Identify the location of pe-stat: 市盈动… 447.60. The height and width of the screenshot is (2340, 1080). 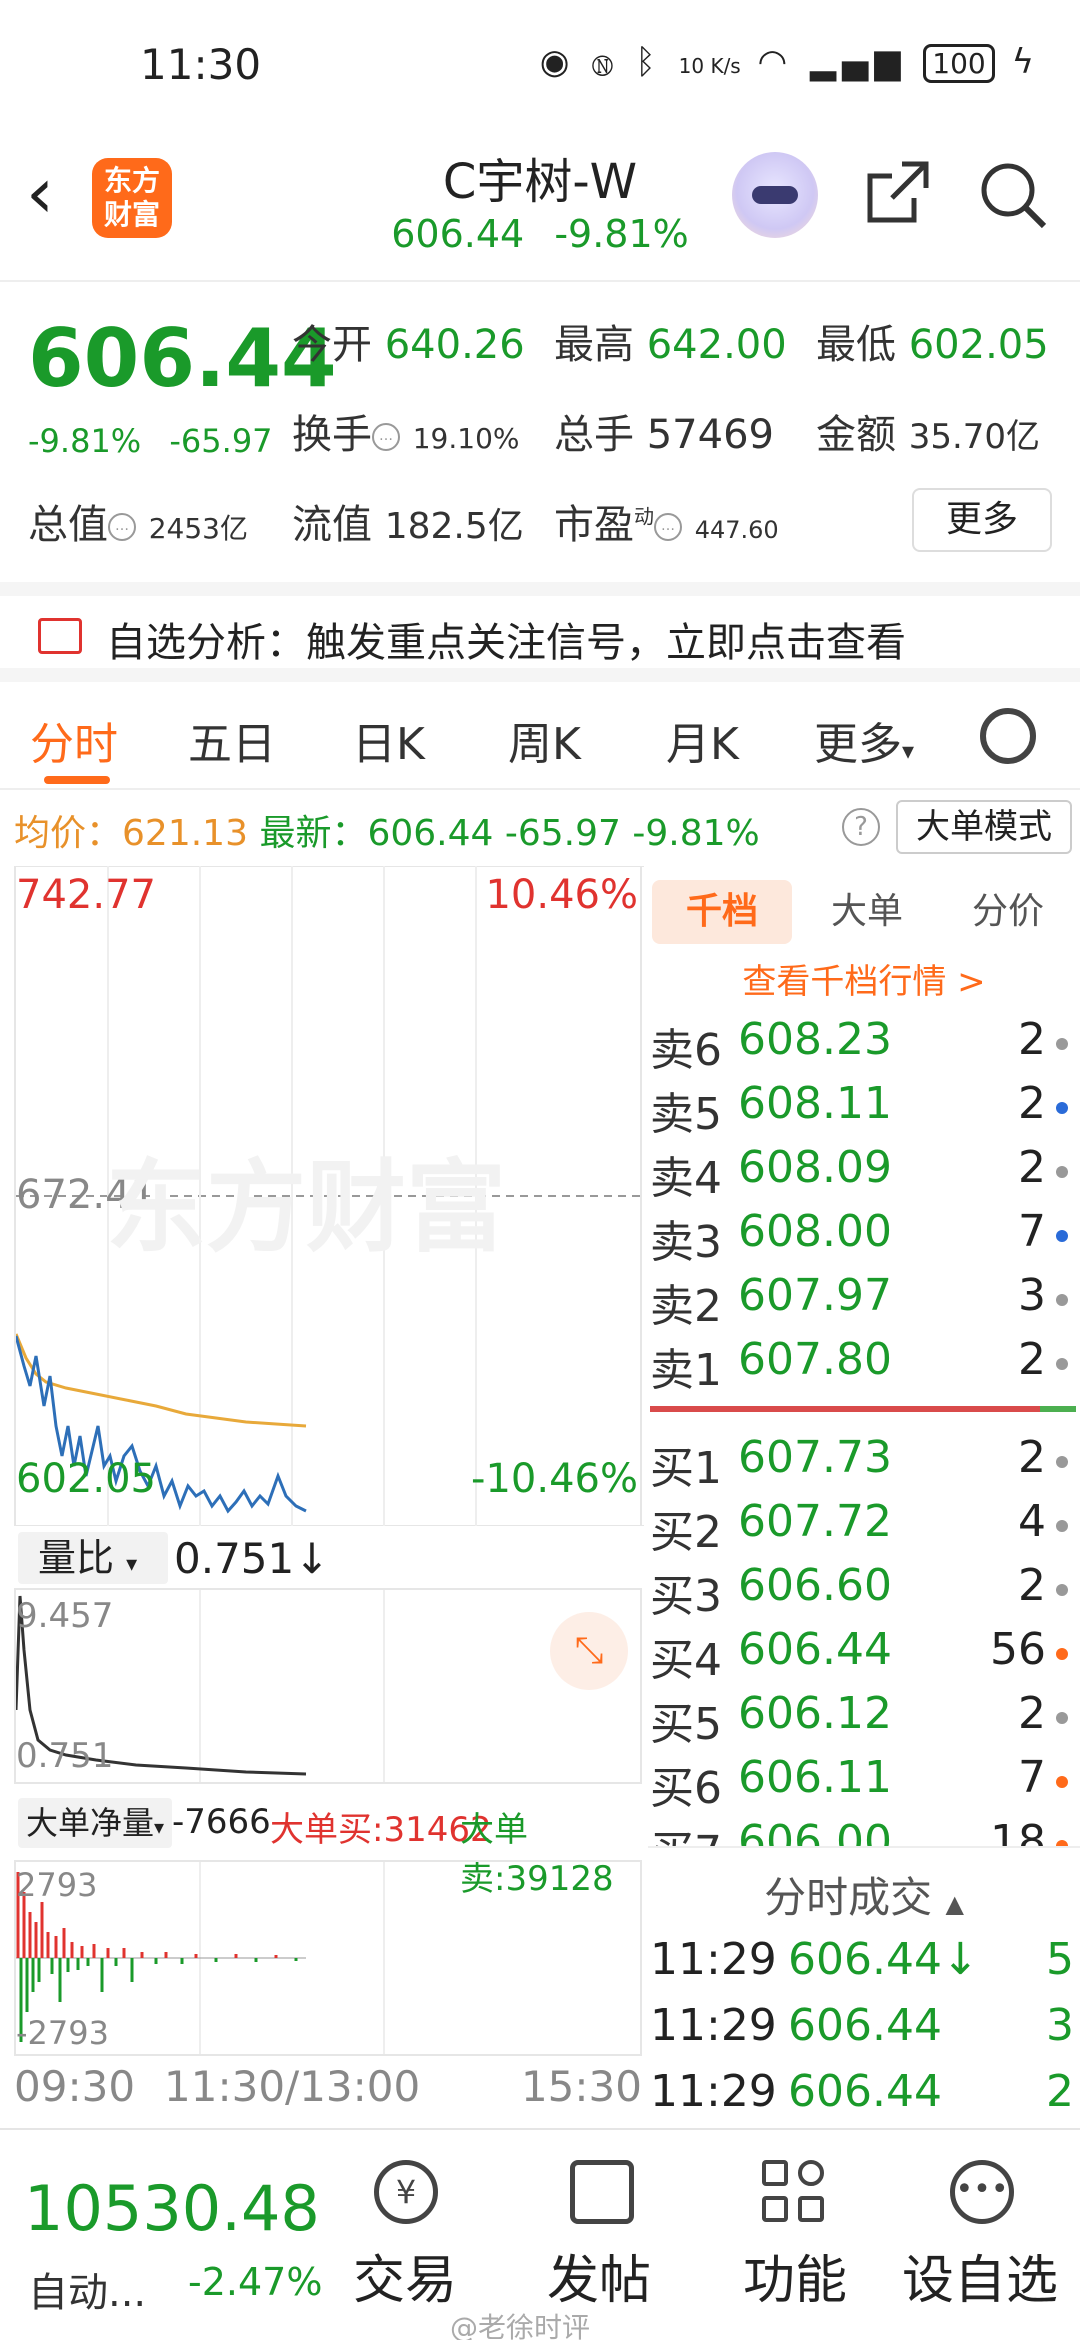
(666, 521).